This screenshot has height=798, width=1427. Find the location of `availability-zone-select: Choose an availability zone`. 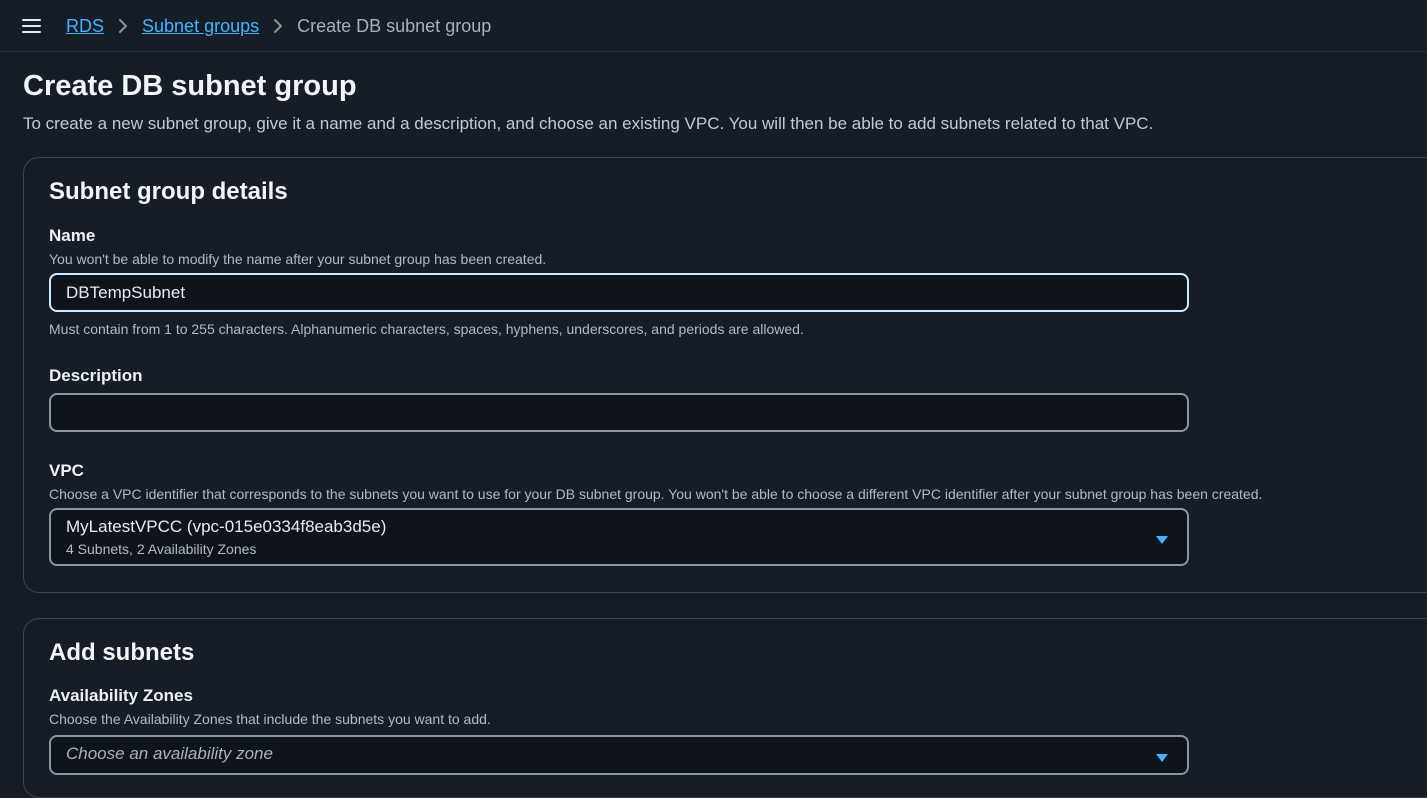

availability-zone-select: Choose an availability zone is located at coordinates (619, 755).